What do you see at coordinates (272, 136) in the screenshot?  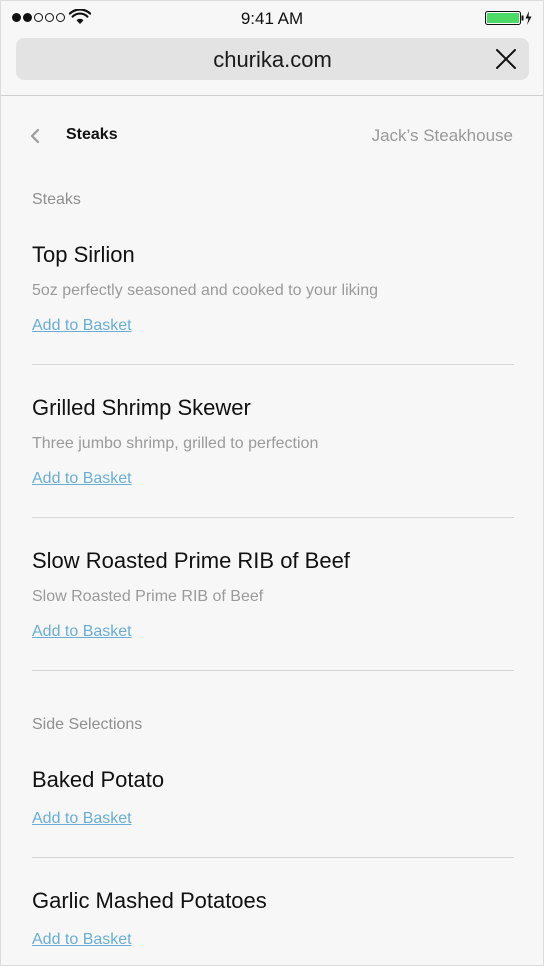 I see `page-nav: Steaks Jack’s Steakhouse` at bounding box center [272, 136].